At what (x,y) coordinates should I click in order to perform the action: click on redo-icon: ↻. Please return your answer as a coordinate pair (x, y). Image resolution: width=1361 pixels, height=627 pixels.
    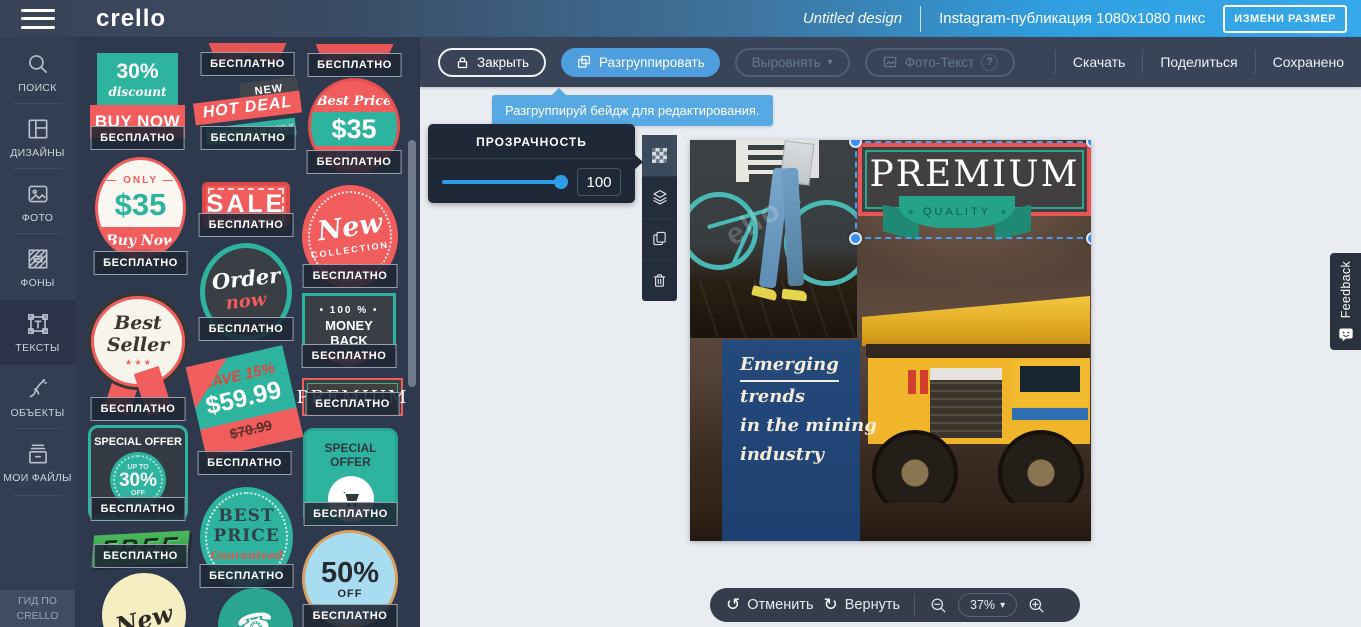
    Looking at the image, I should click on (830, 604).